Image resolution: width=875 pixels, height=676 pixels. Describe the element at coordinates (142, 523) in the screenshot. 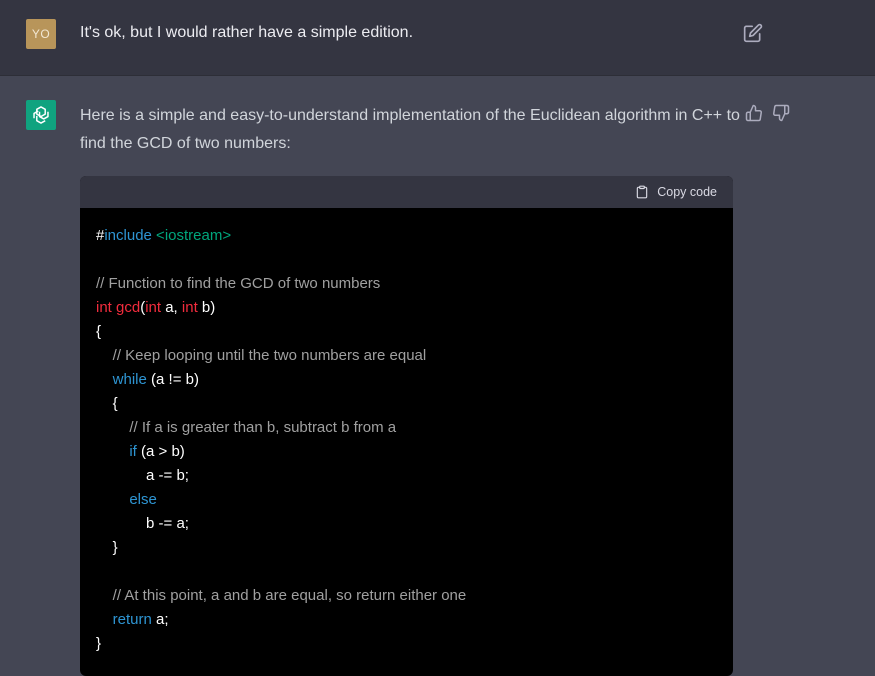

I see `code-line: b -= a;` at that location.